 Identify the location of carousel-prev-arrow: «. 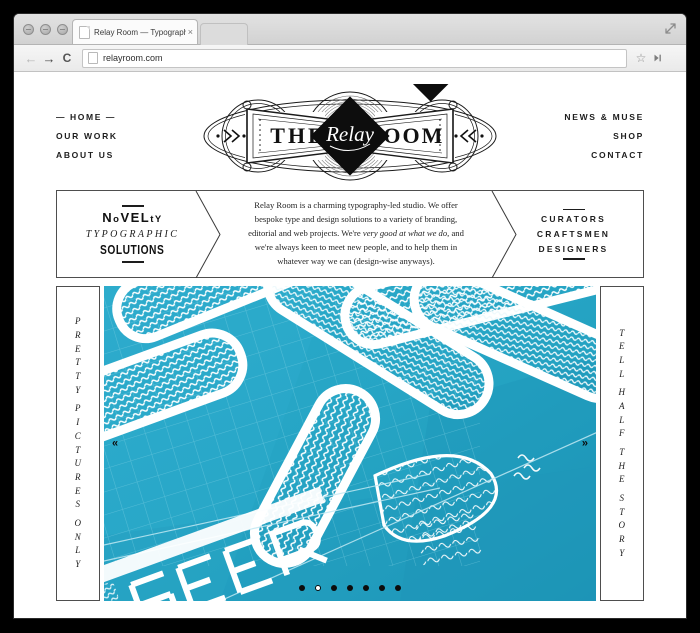
(115, 443).